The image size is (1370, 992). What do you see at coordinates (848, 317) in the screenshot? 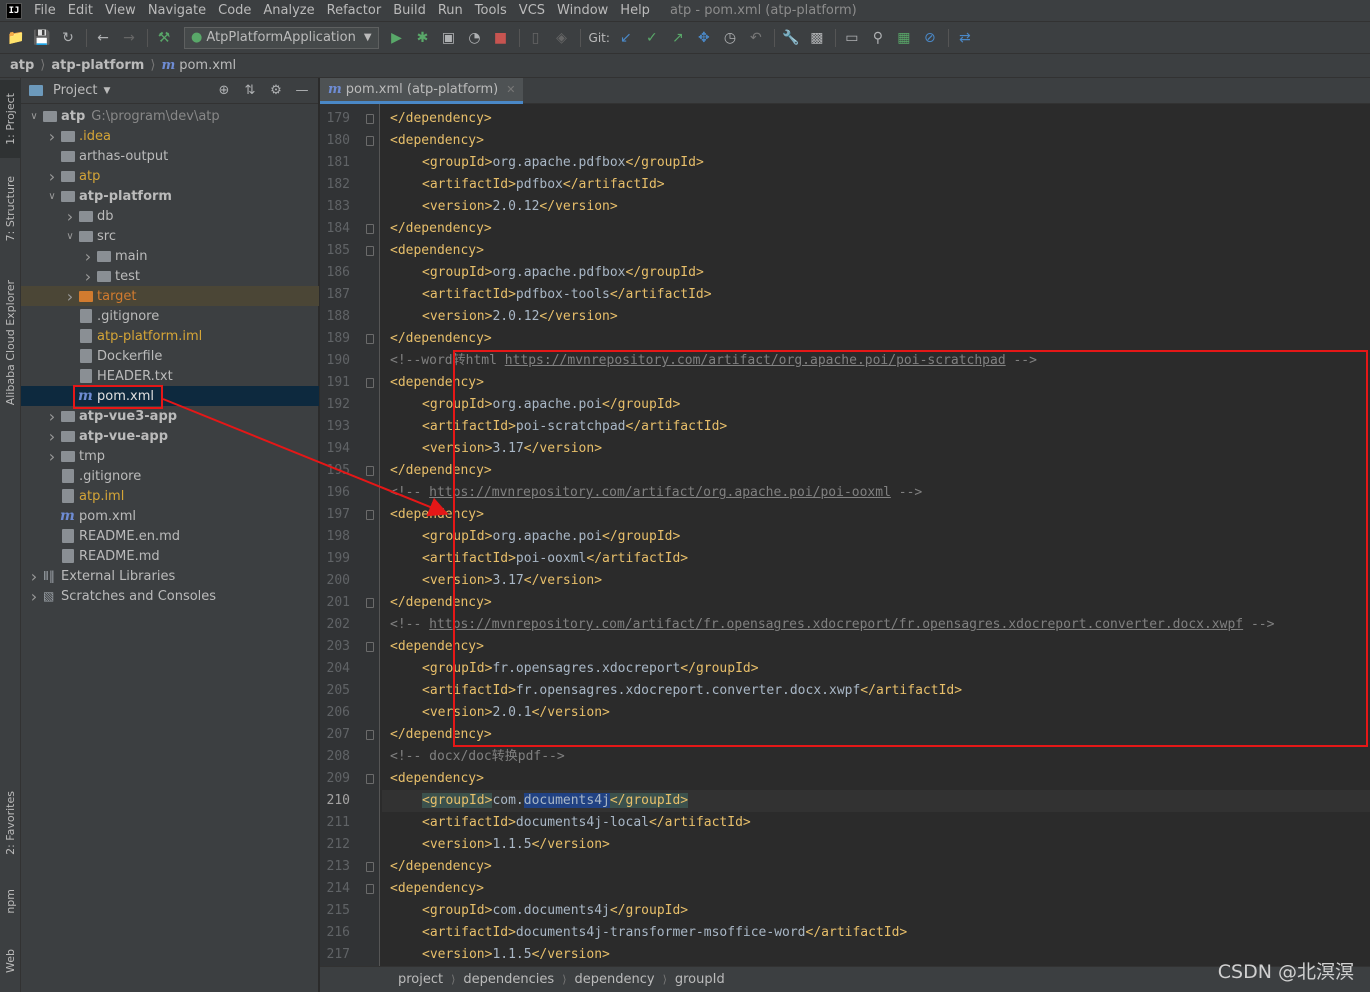
I see `code-line: 188 <version>2.0.12</version>` at bounding box center [848, 317].